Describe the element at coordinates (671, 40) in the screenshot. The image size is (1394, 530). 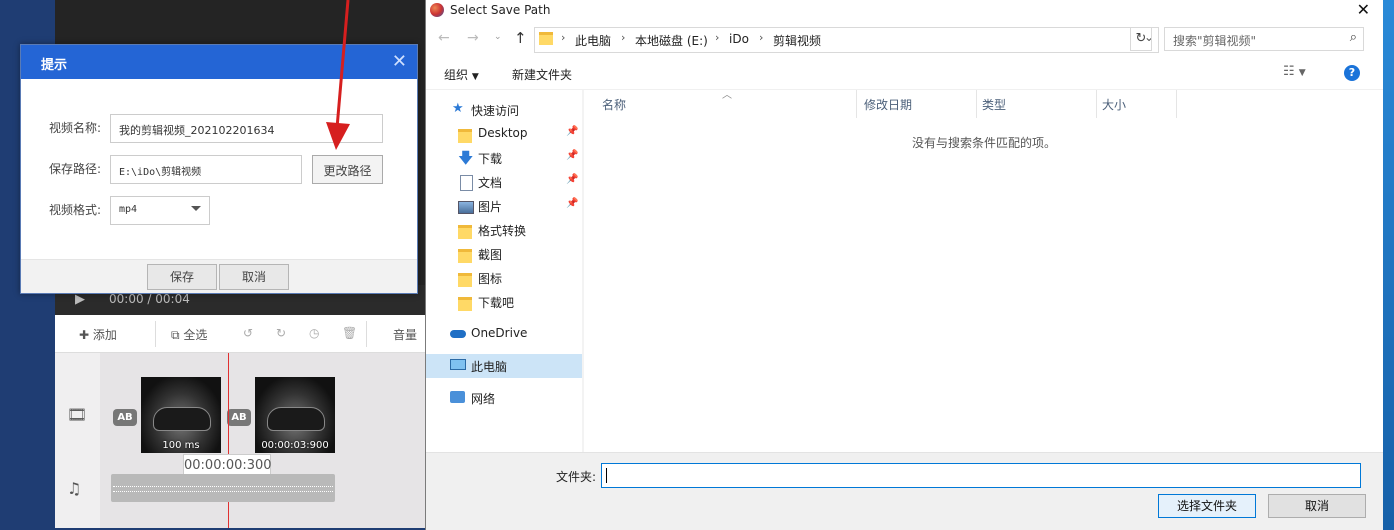
I see `breadcrumb-item: 本地磁盘 (E:)` at that location.